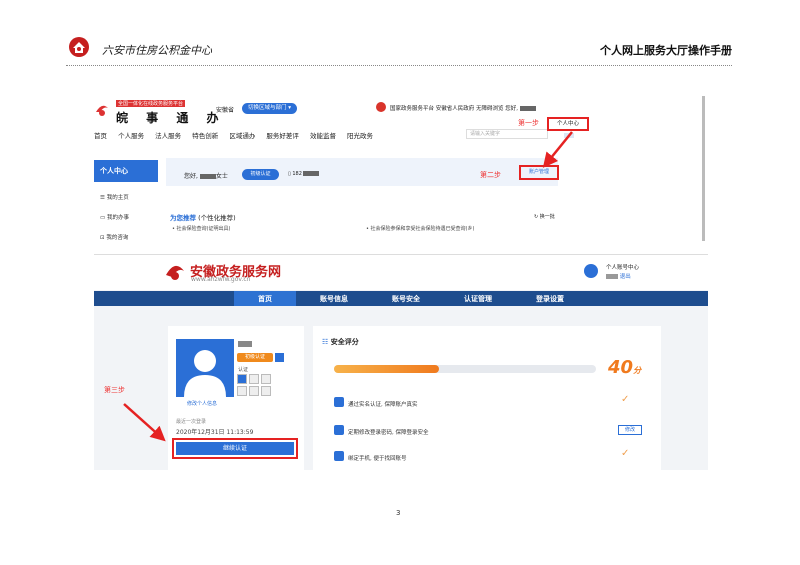 This screenshot has width=800, height=565. I want to click on portal-nav: 首页 个人服务 法人服务 特色创新 区域通办 服务好差评 效能监督 阳光政务, so click(397, 137).